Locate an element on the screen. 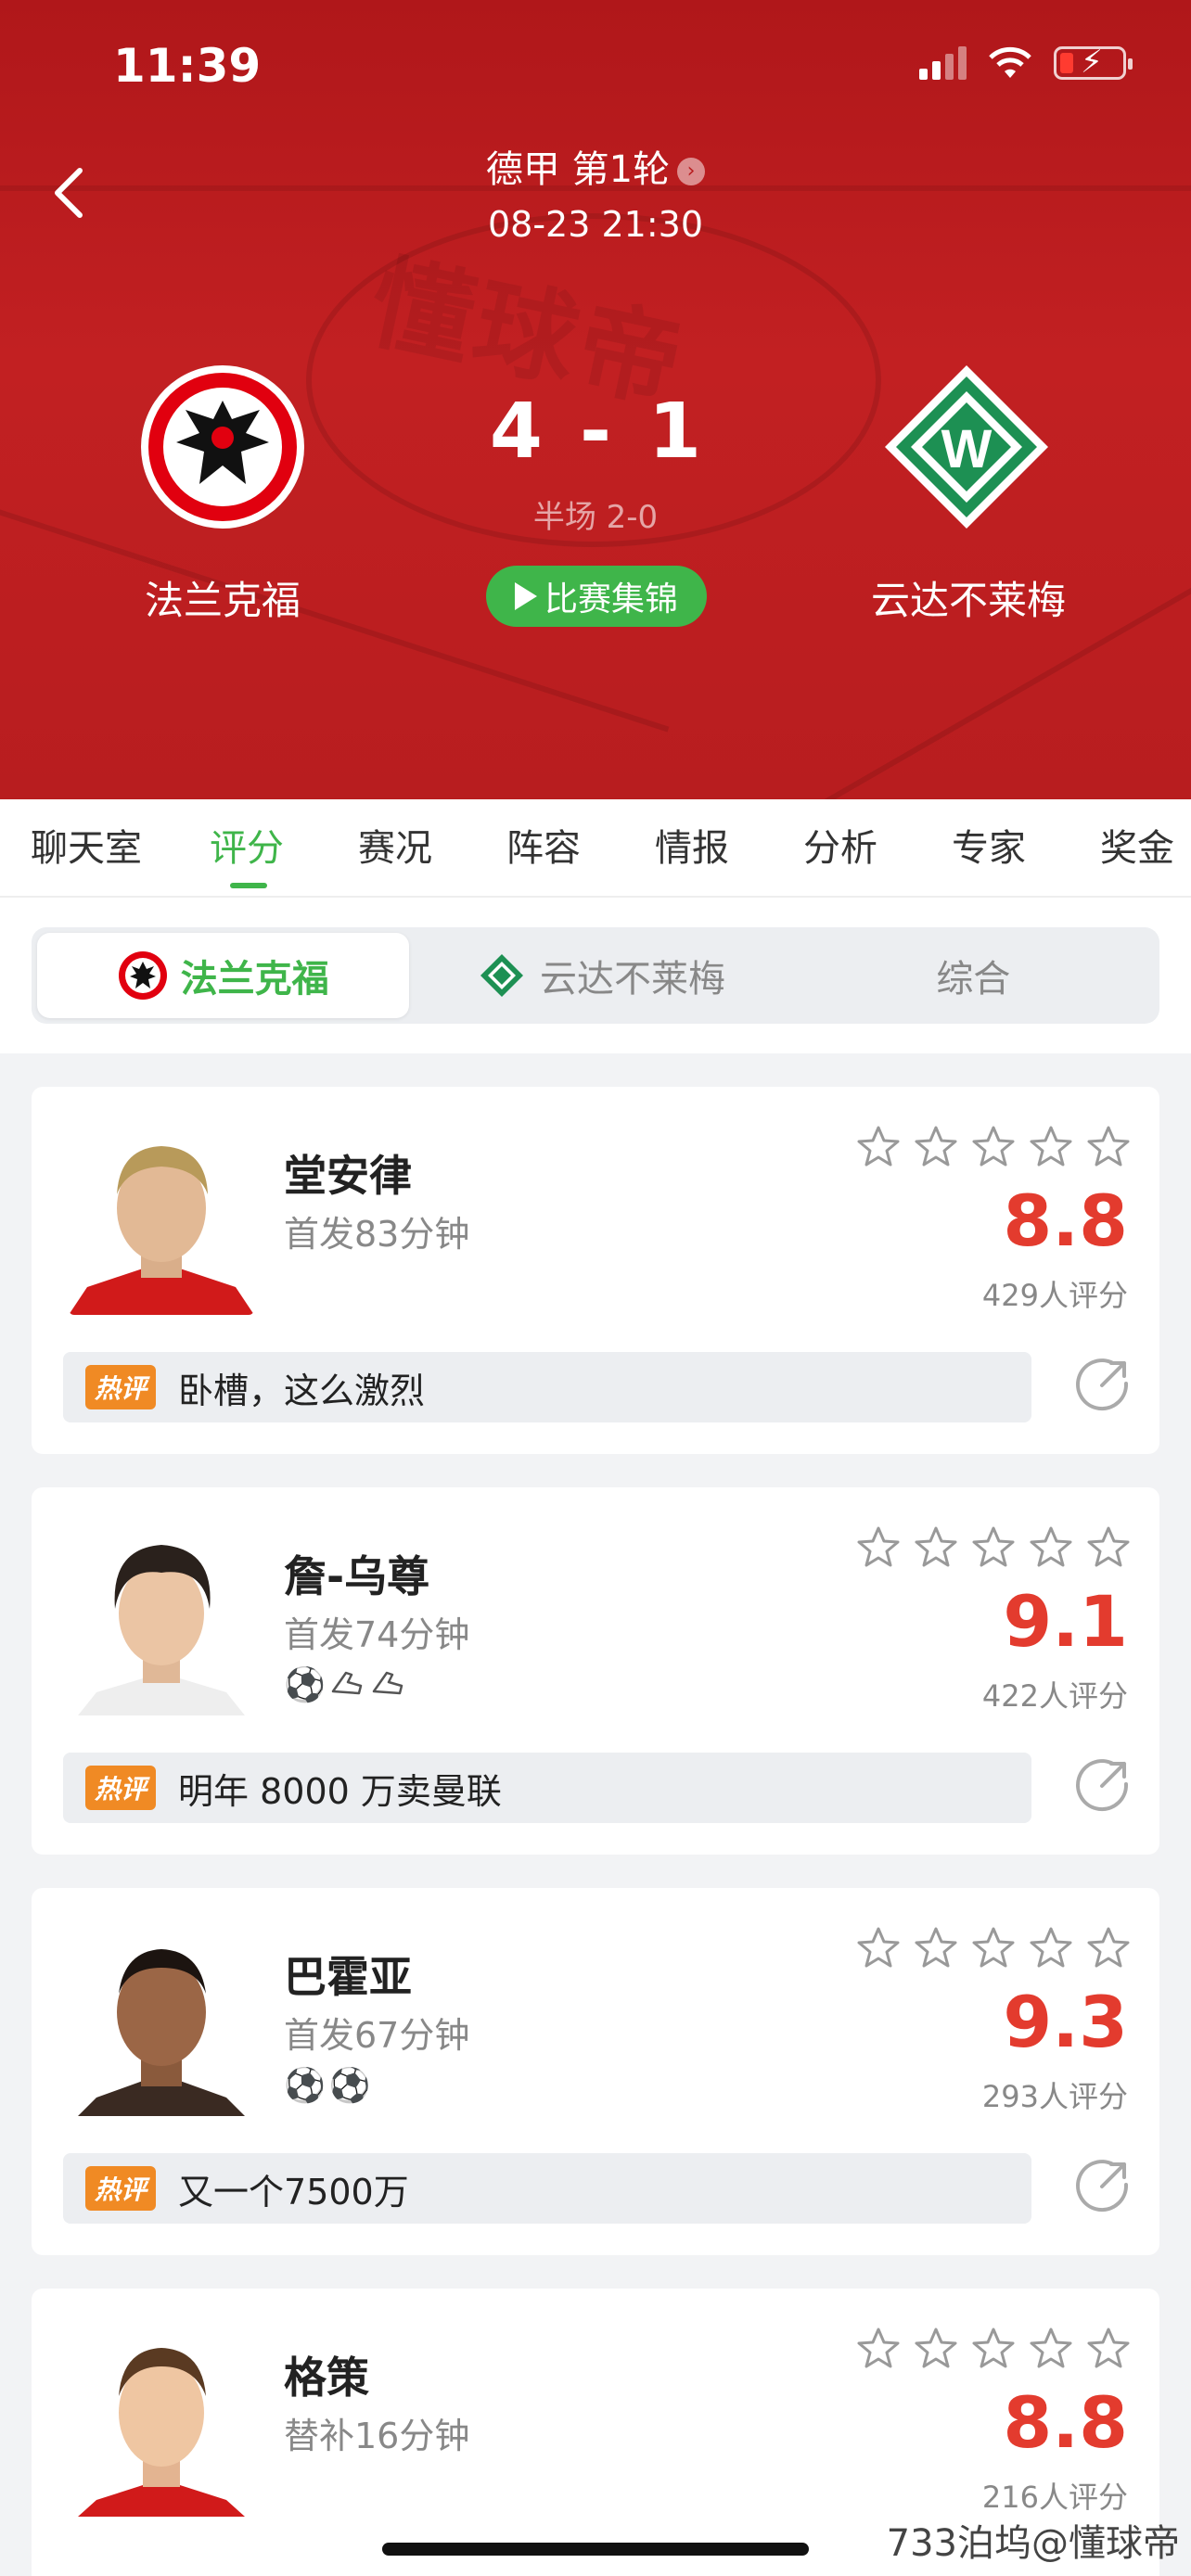 Image resolution: width=1191 pixels, height=2576 pixels. team-switch-overall: 综合 is located at coordinates (973, 976).